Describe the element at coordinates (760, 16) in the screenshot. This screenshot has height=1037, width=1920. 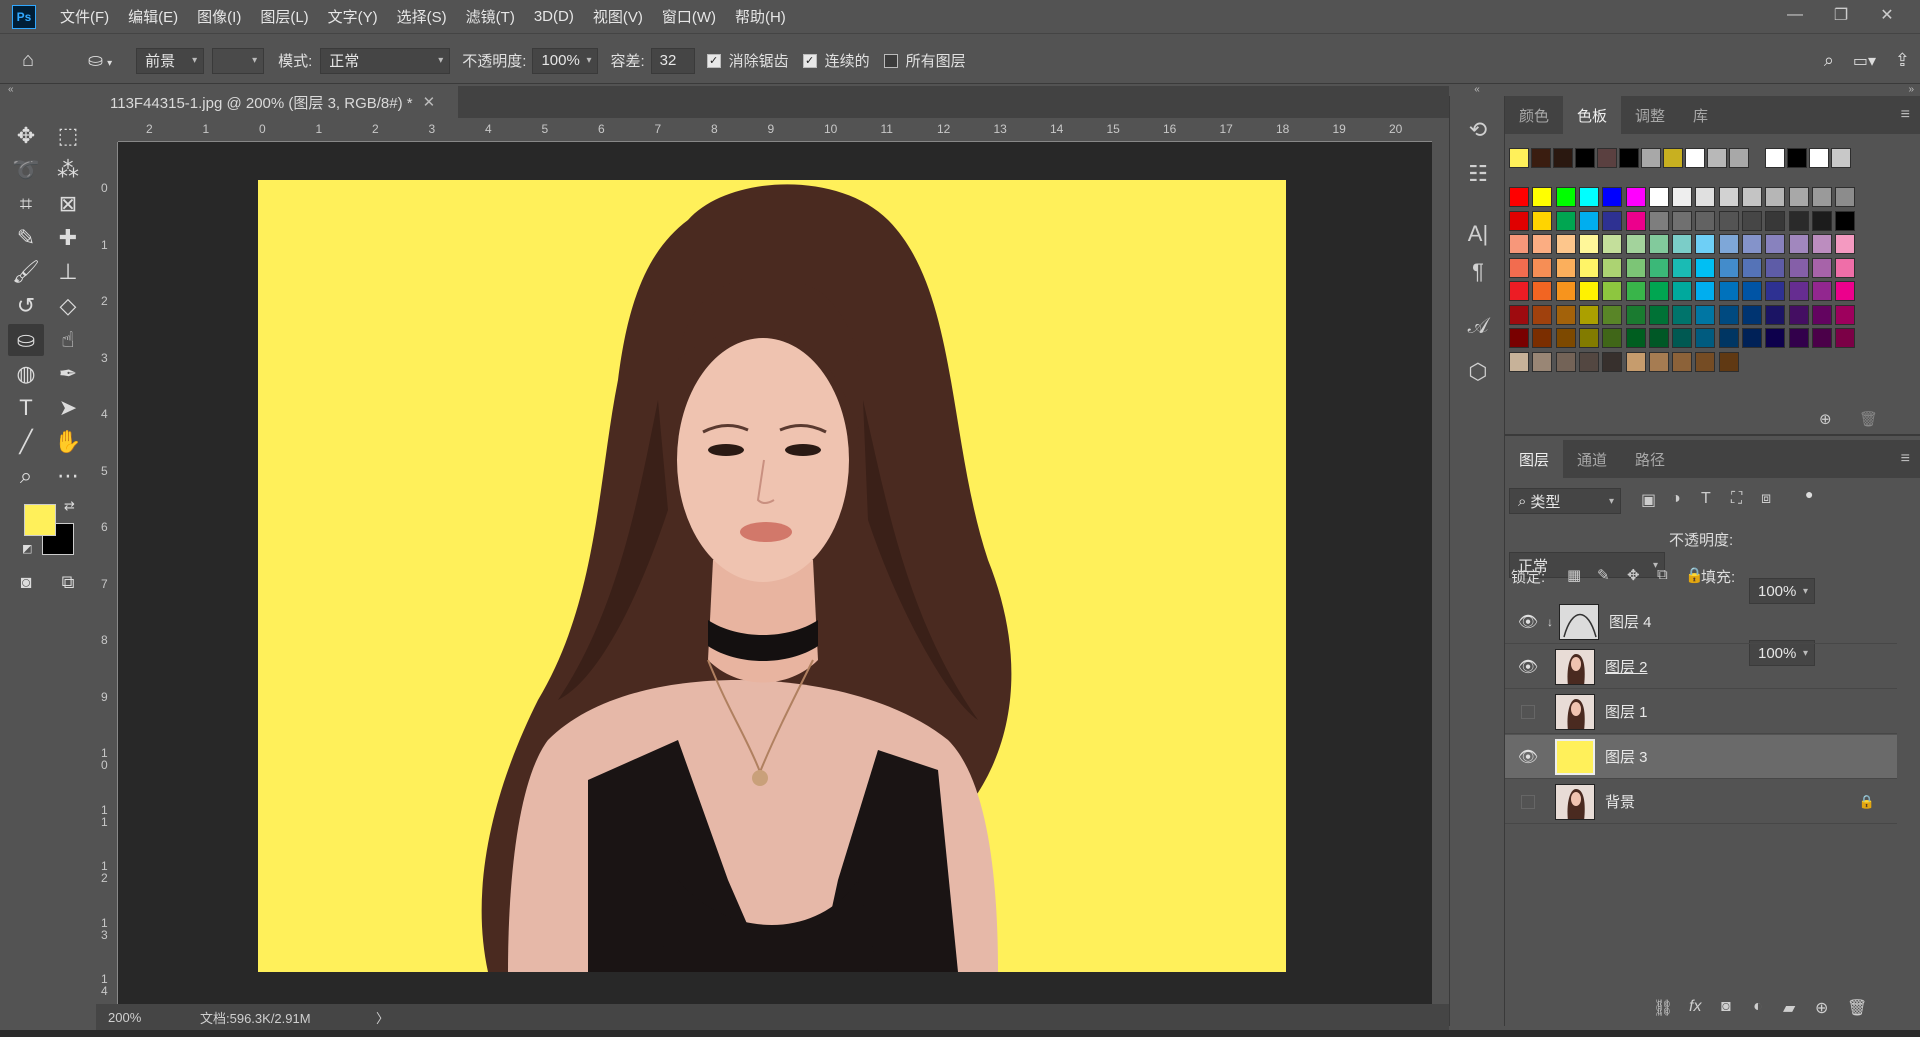
I see `menu-help: 帮助(H)` at that location.